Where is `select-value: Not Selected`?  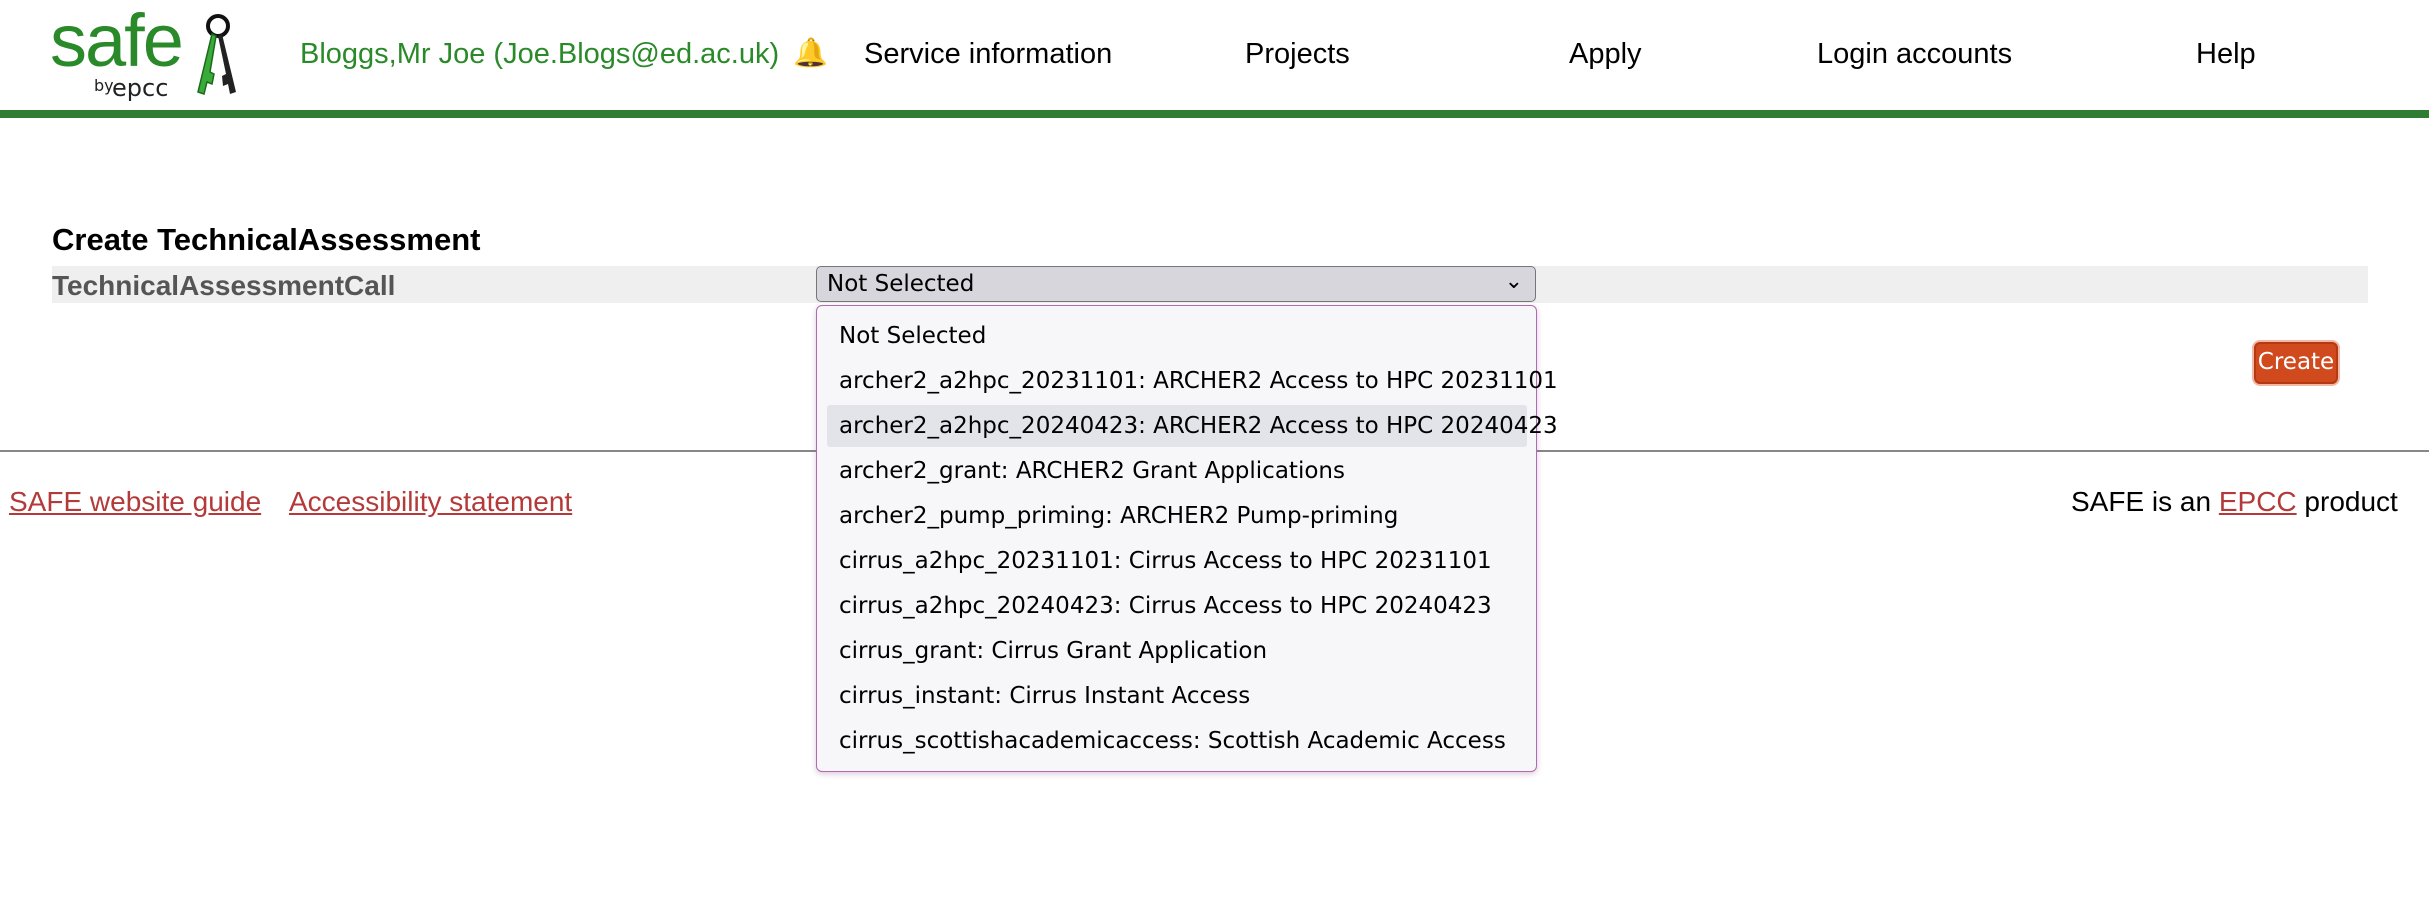
select-value: Not Selected is located at coordinates (901, 284).